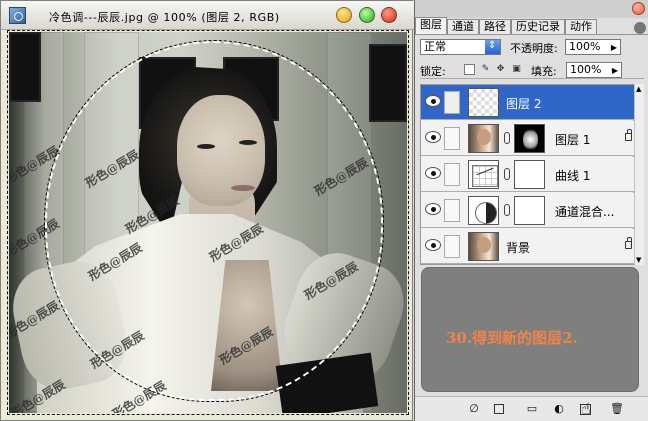  I want to click on maximize-button, so click(367, 15).